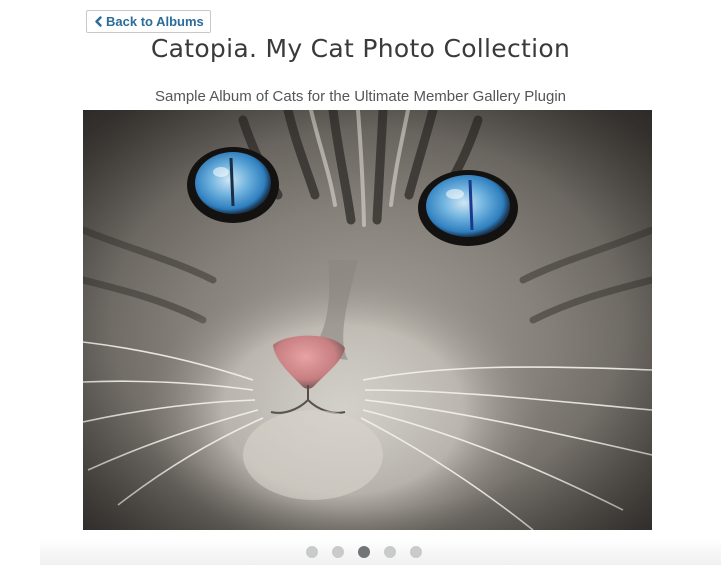 This screenshot has width=721, height=565. Describe the element at coordinates (155, 21) in the screenshot. I see `back-to-albums-label: Back to Albums` at that location.